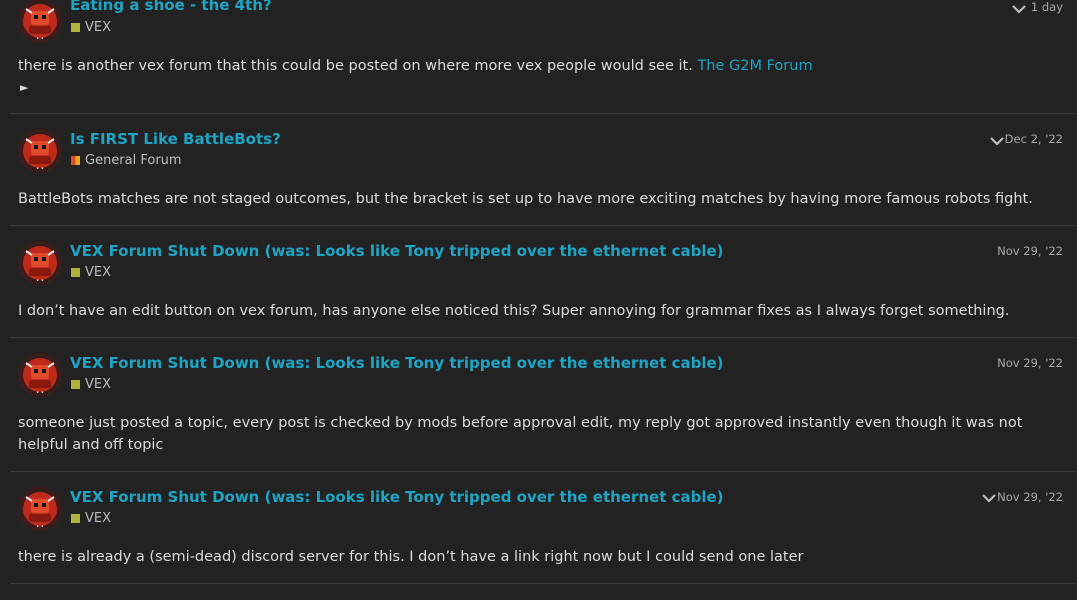 This screenshot has width=1077, height=600. Describe the element at coordinates (754, 66) in the screenshot. I see `g2m-forum-link: The G2M Forum` at that location.